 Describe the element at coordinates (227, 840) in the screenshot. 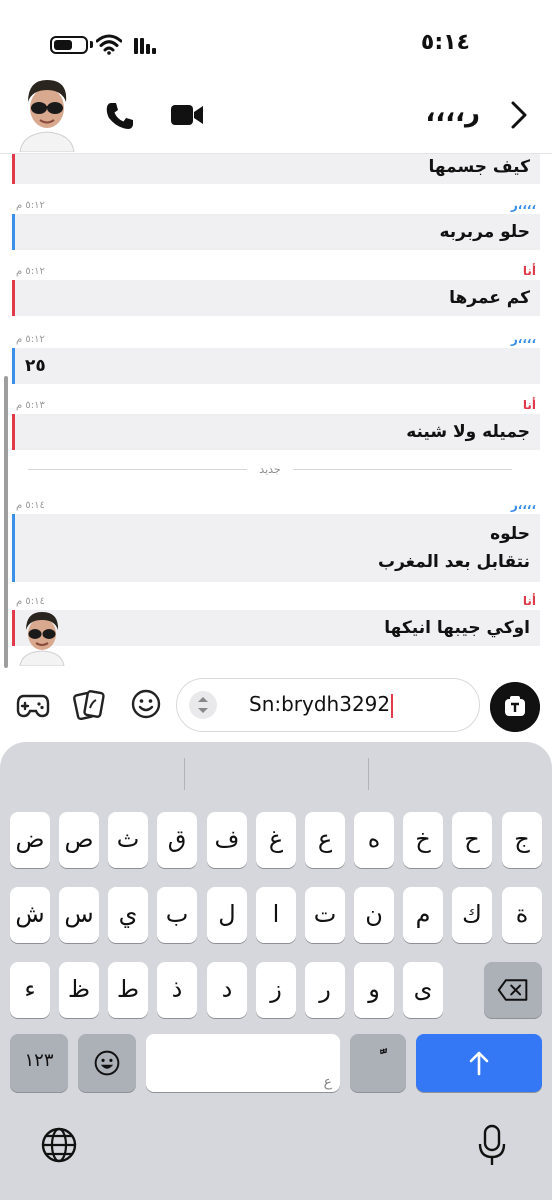

I see `key: ف` at that location.